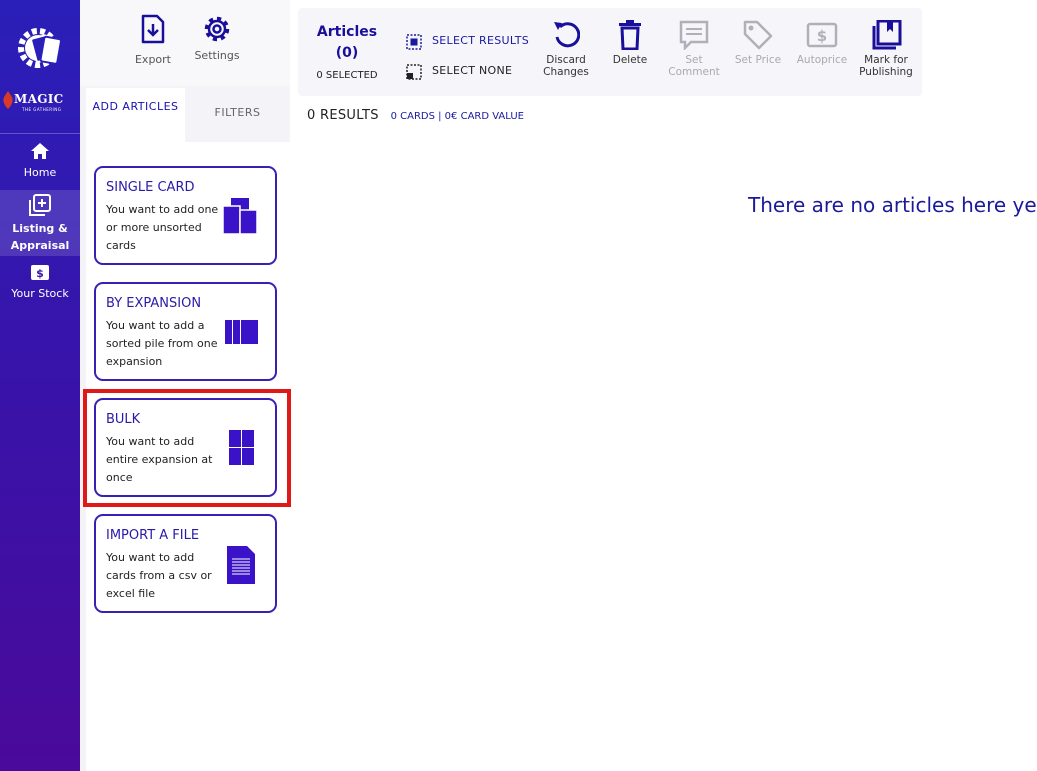 Image resolution: width=1037 pixels, height=771 pixels. I want to click on export-button: Export, so click(153, 40).